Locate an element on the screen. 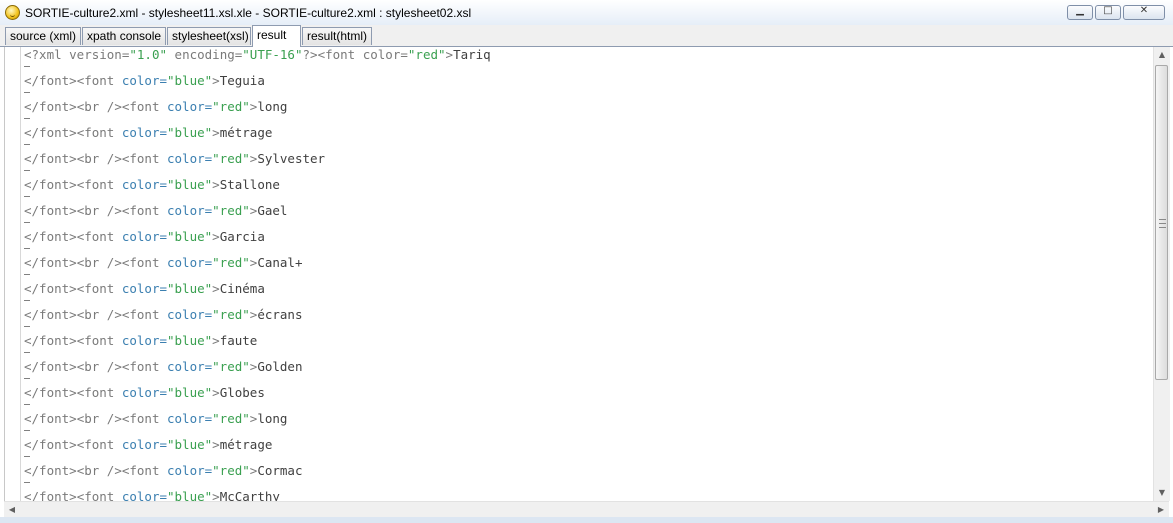 This screenshot has width=1173, height=523. scroll-right-icon: ▶ is located at coordinates (1161, 510).